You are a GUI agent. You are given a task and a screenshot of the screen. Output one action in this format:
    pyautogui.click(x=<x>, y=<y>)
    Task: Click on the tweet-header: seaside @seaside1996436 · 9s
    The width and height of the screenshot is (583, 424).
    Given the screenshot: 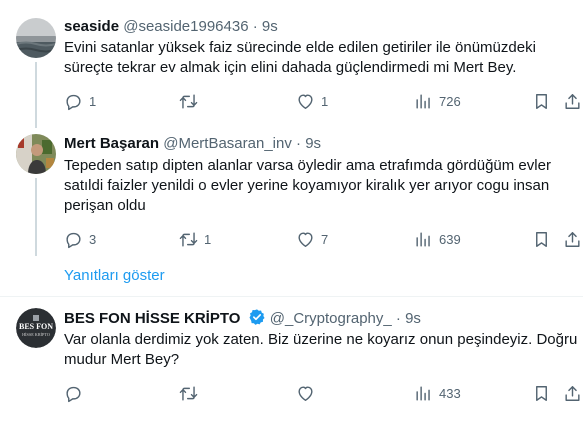 What is the action you would take?
    pyautogui.click(x=171, y=27)
    